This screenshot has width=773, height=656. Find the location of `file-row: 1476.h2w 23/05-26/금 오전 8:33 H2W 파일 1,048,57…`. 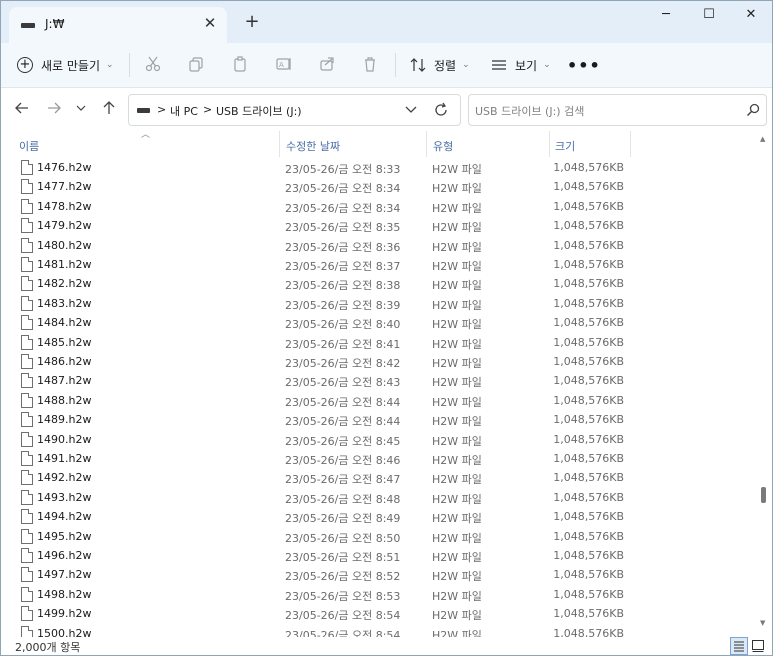

file-row: 1476.h2w 23/05-26/금 오전 8:33 H2W 파일 1,048,57… is located at coordinates (379, 168).